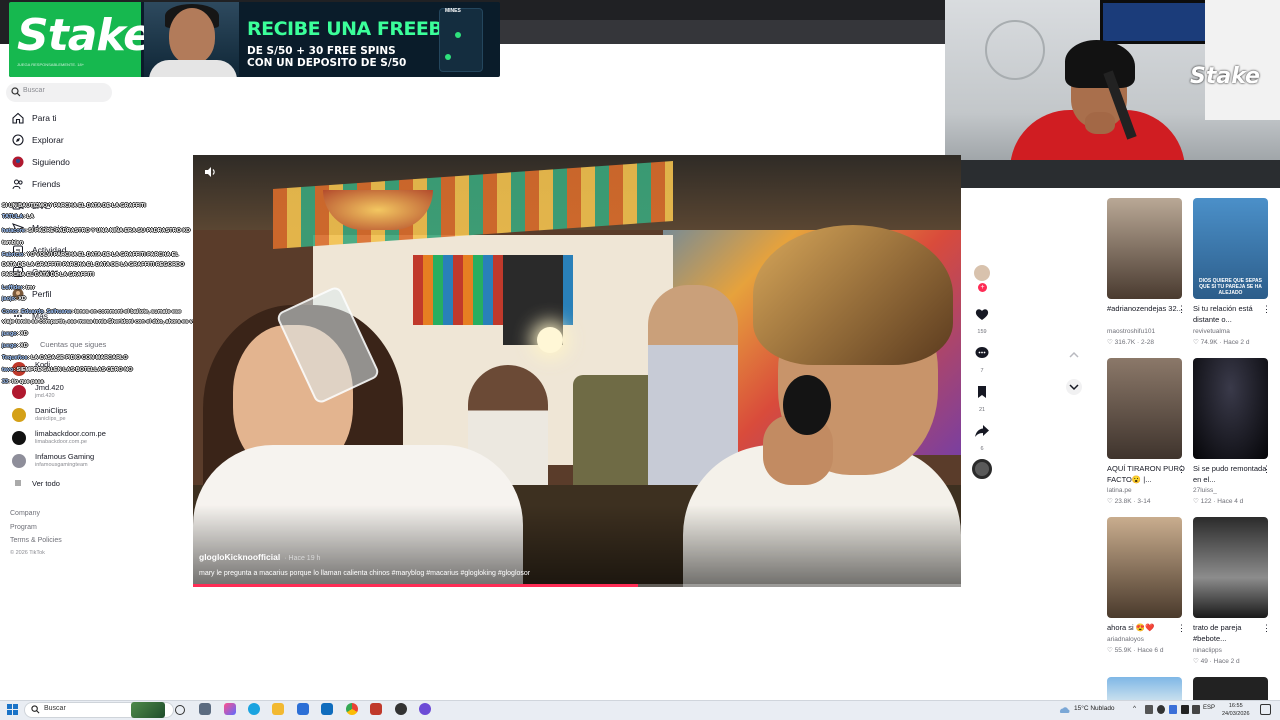  I want to click on nav-para-ti: Para ti, so click(34, 118).